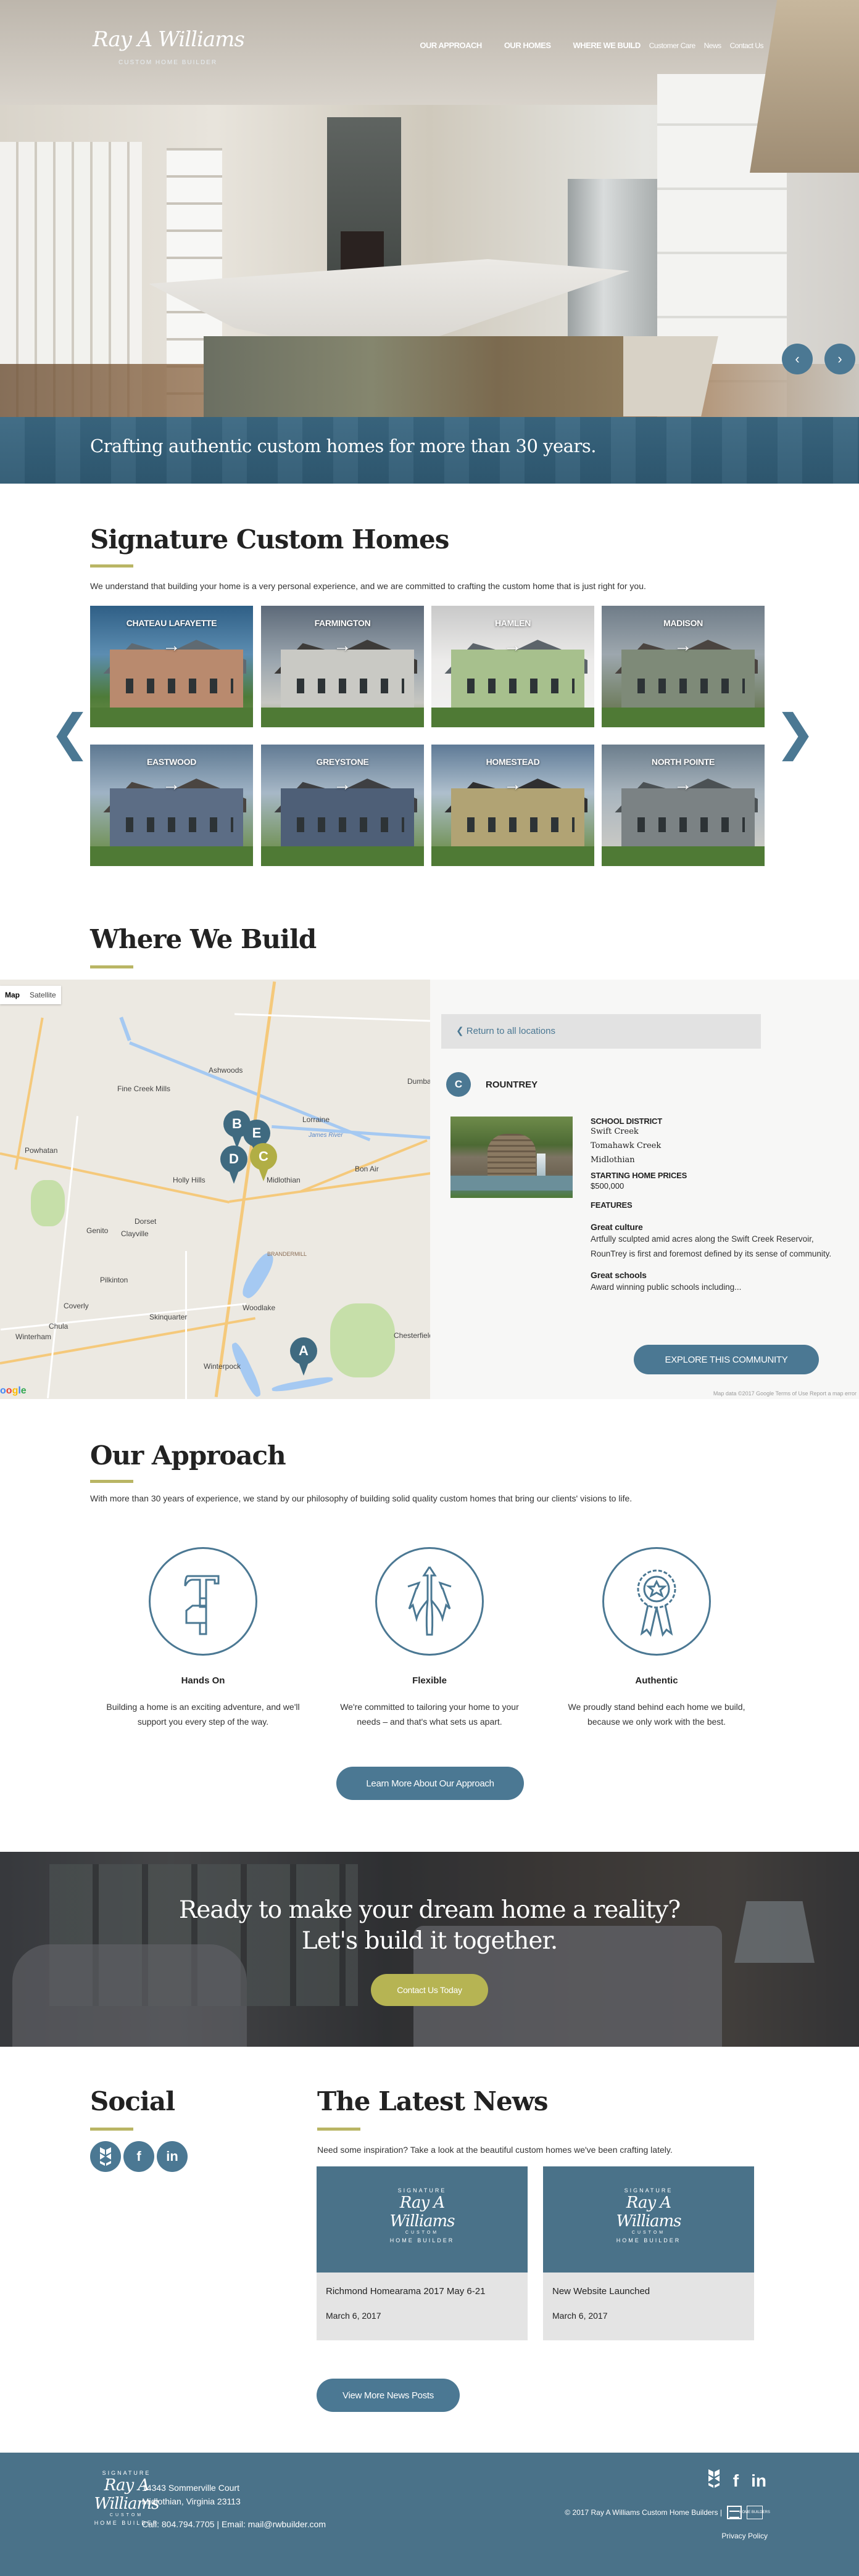 The image size is (859, 2576). What do you see at coordinates (527, 45) in the screenshot?
I see `nav-our-homes: OUR HOMES` at bounding box center [527, 45].